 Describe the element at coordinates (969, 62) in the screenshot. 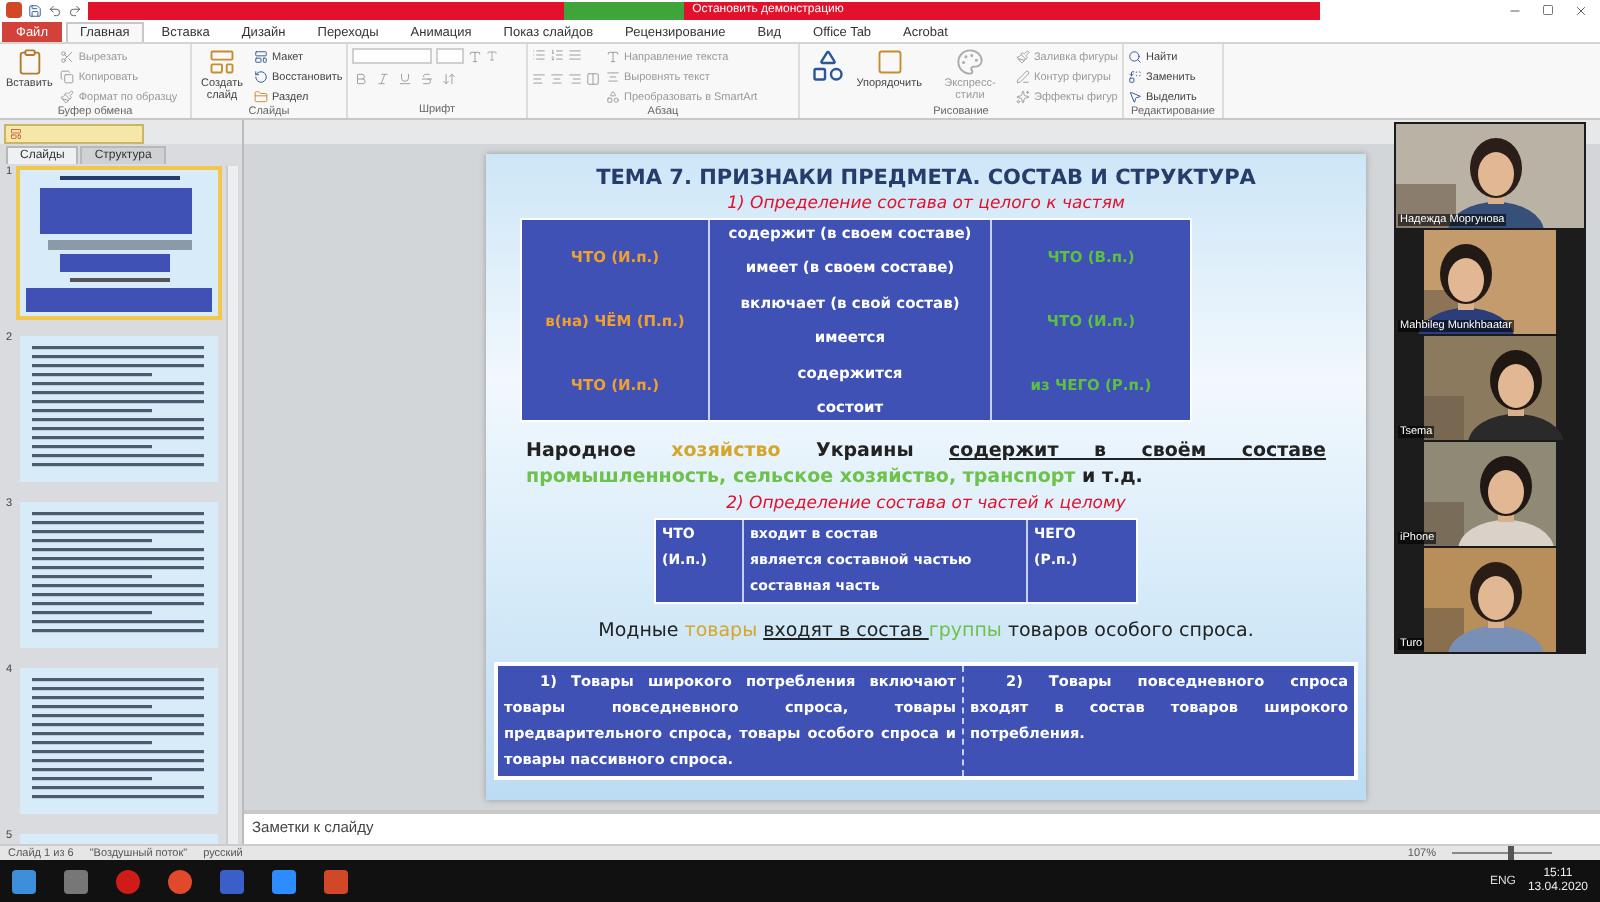

I see `styles-icon` at that location.